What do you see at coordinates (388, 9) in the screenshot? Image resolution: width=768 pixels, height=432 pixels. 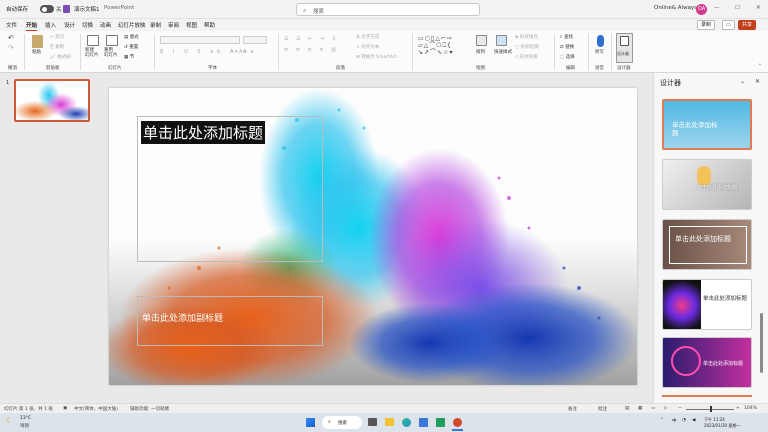 I see `search-box: ⌕ 搜索` at bounding box center [388, 9].